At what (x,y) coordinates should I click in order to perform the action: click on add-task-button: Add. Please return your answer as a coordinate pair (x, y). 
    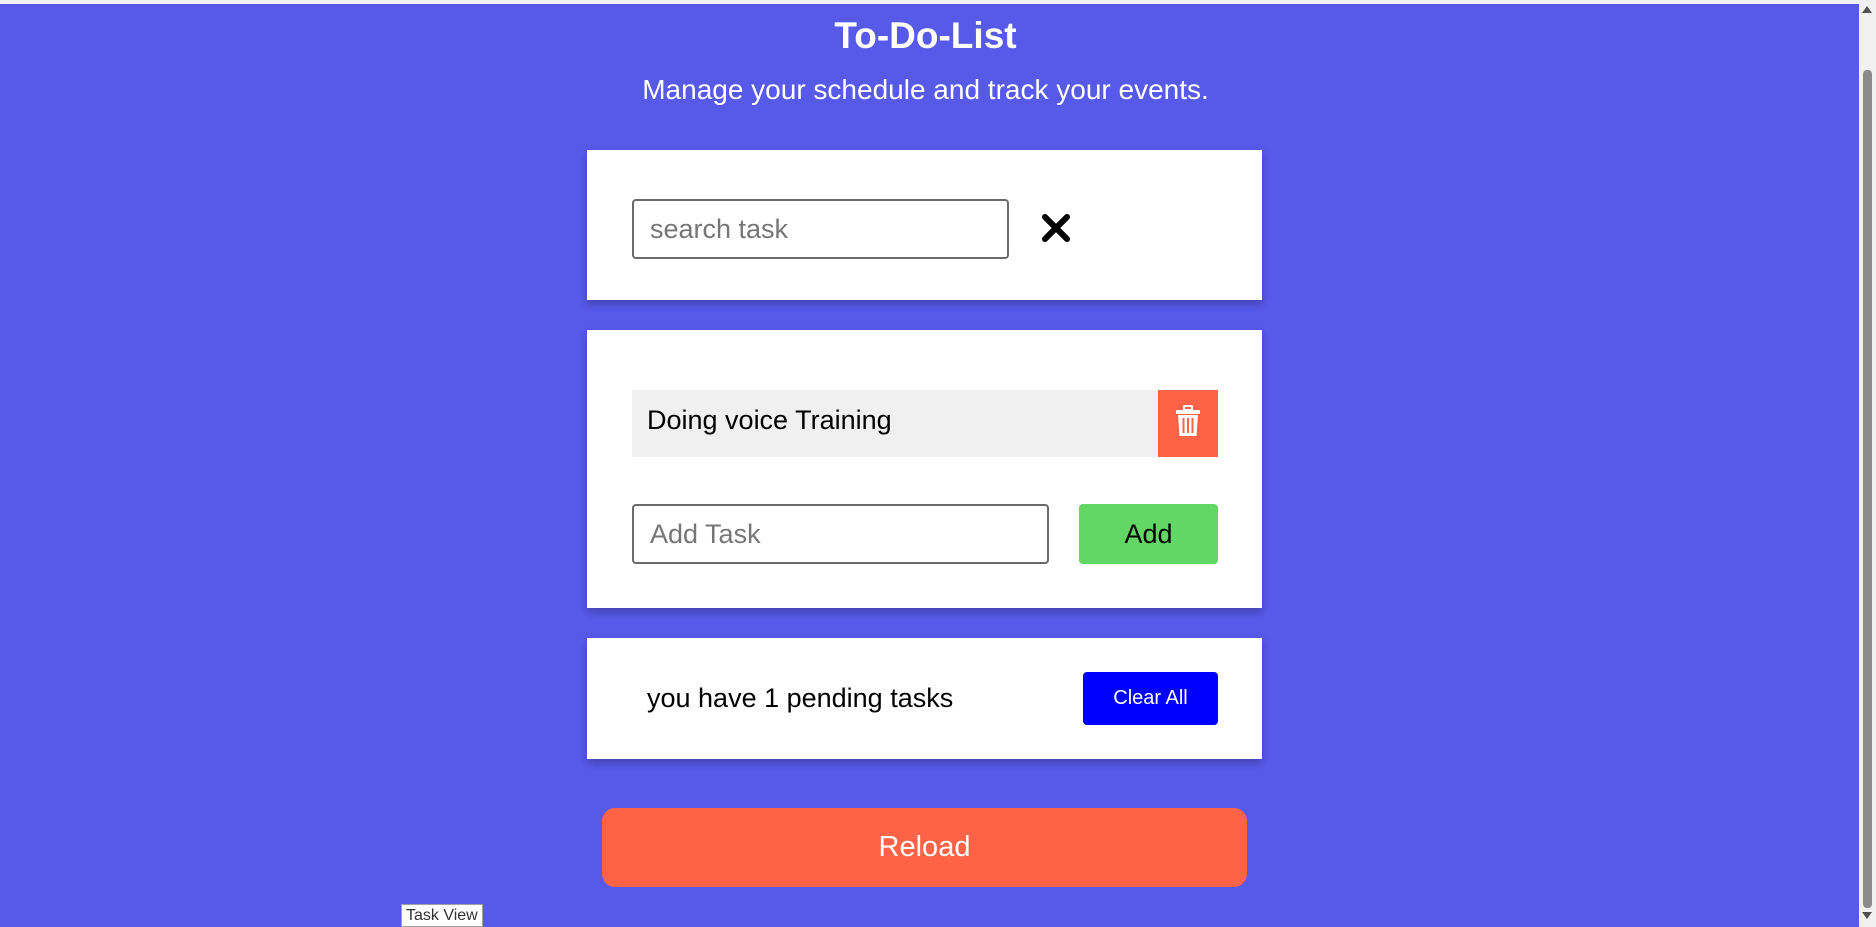
    Looking at the image, I should click on (1148, 534).